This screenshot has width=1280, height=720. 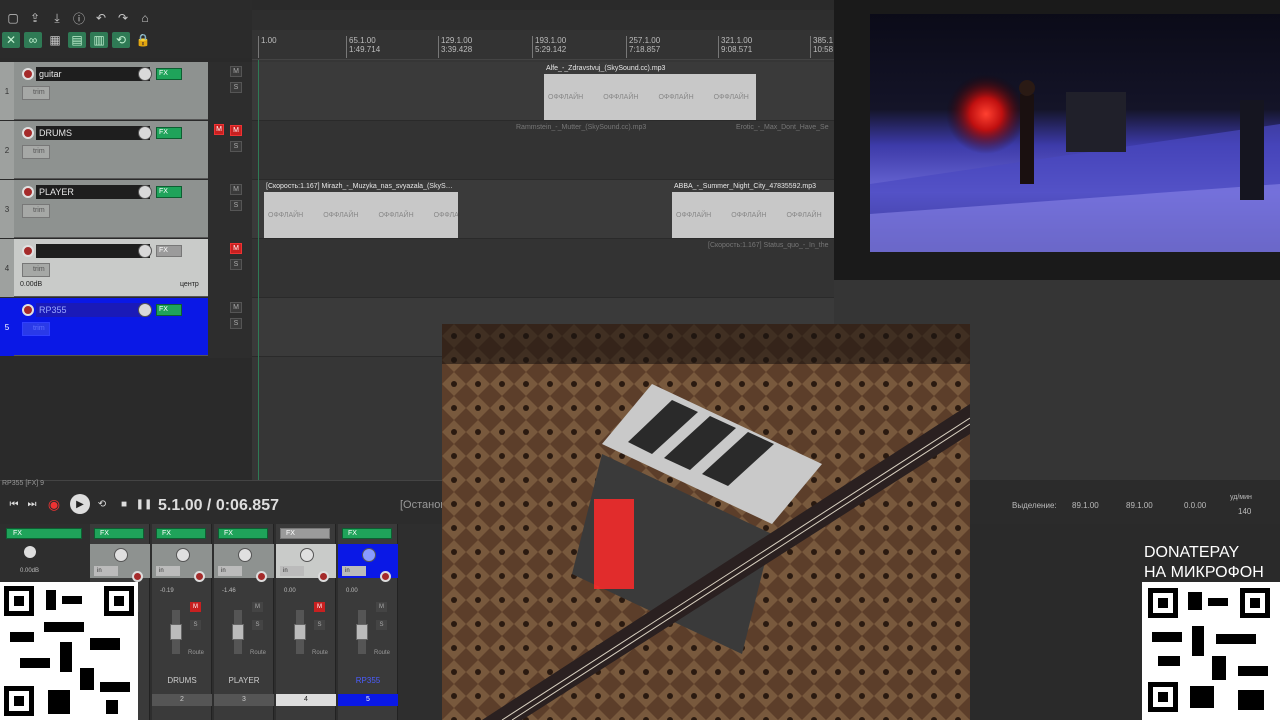 I want to click on track-name-field: RP355, so click(x=93, y=310).